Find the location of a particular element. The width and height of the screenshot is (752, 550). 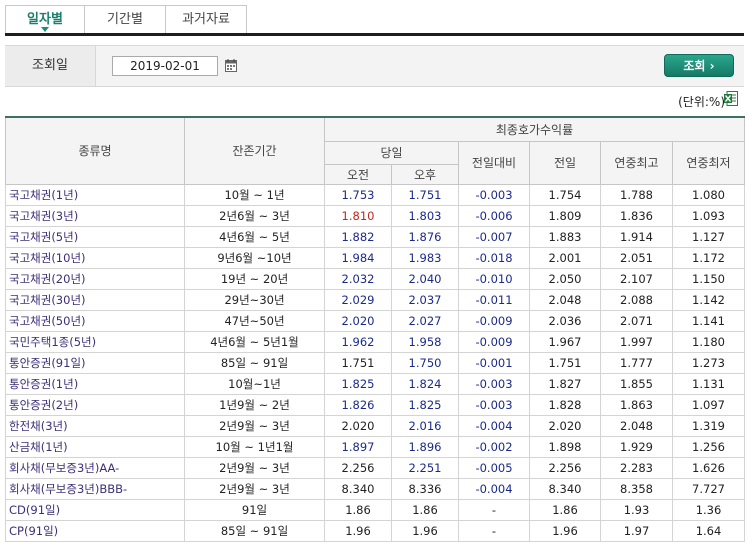

yield-high: 1.929 is located at coordinates (636, 446).